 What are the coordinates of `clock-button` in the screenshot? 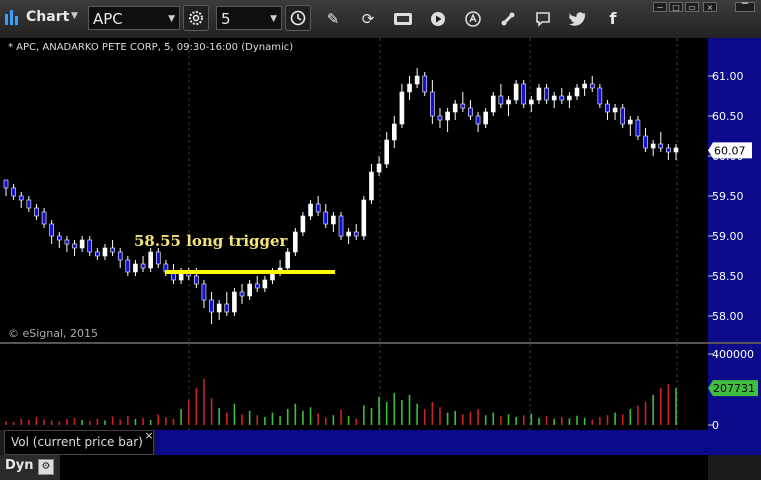 It's located at (298, 18).